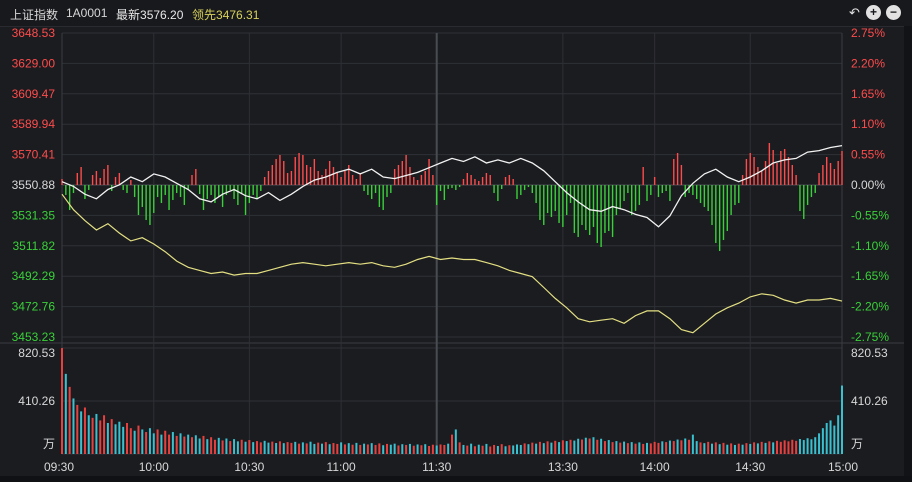 The height and width of the screenshot is (482, 912). I want to click on volume-axis-label-left: 820.53, so click(36, 353).